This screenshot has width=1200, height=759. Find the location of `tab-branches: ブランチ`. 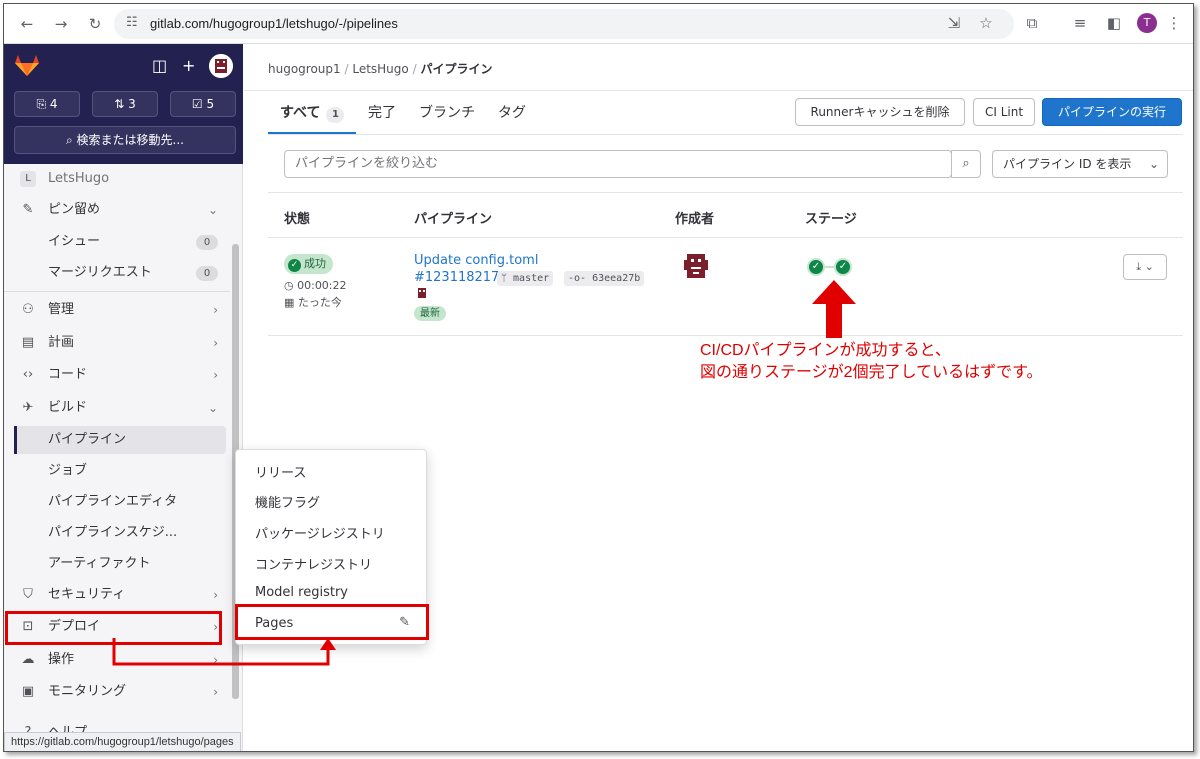

tab-branches: ブランチ is located at coordinates (447, 112).